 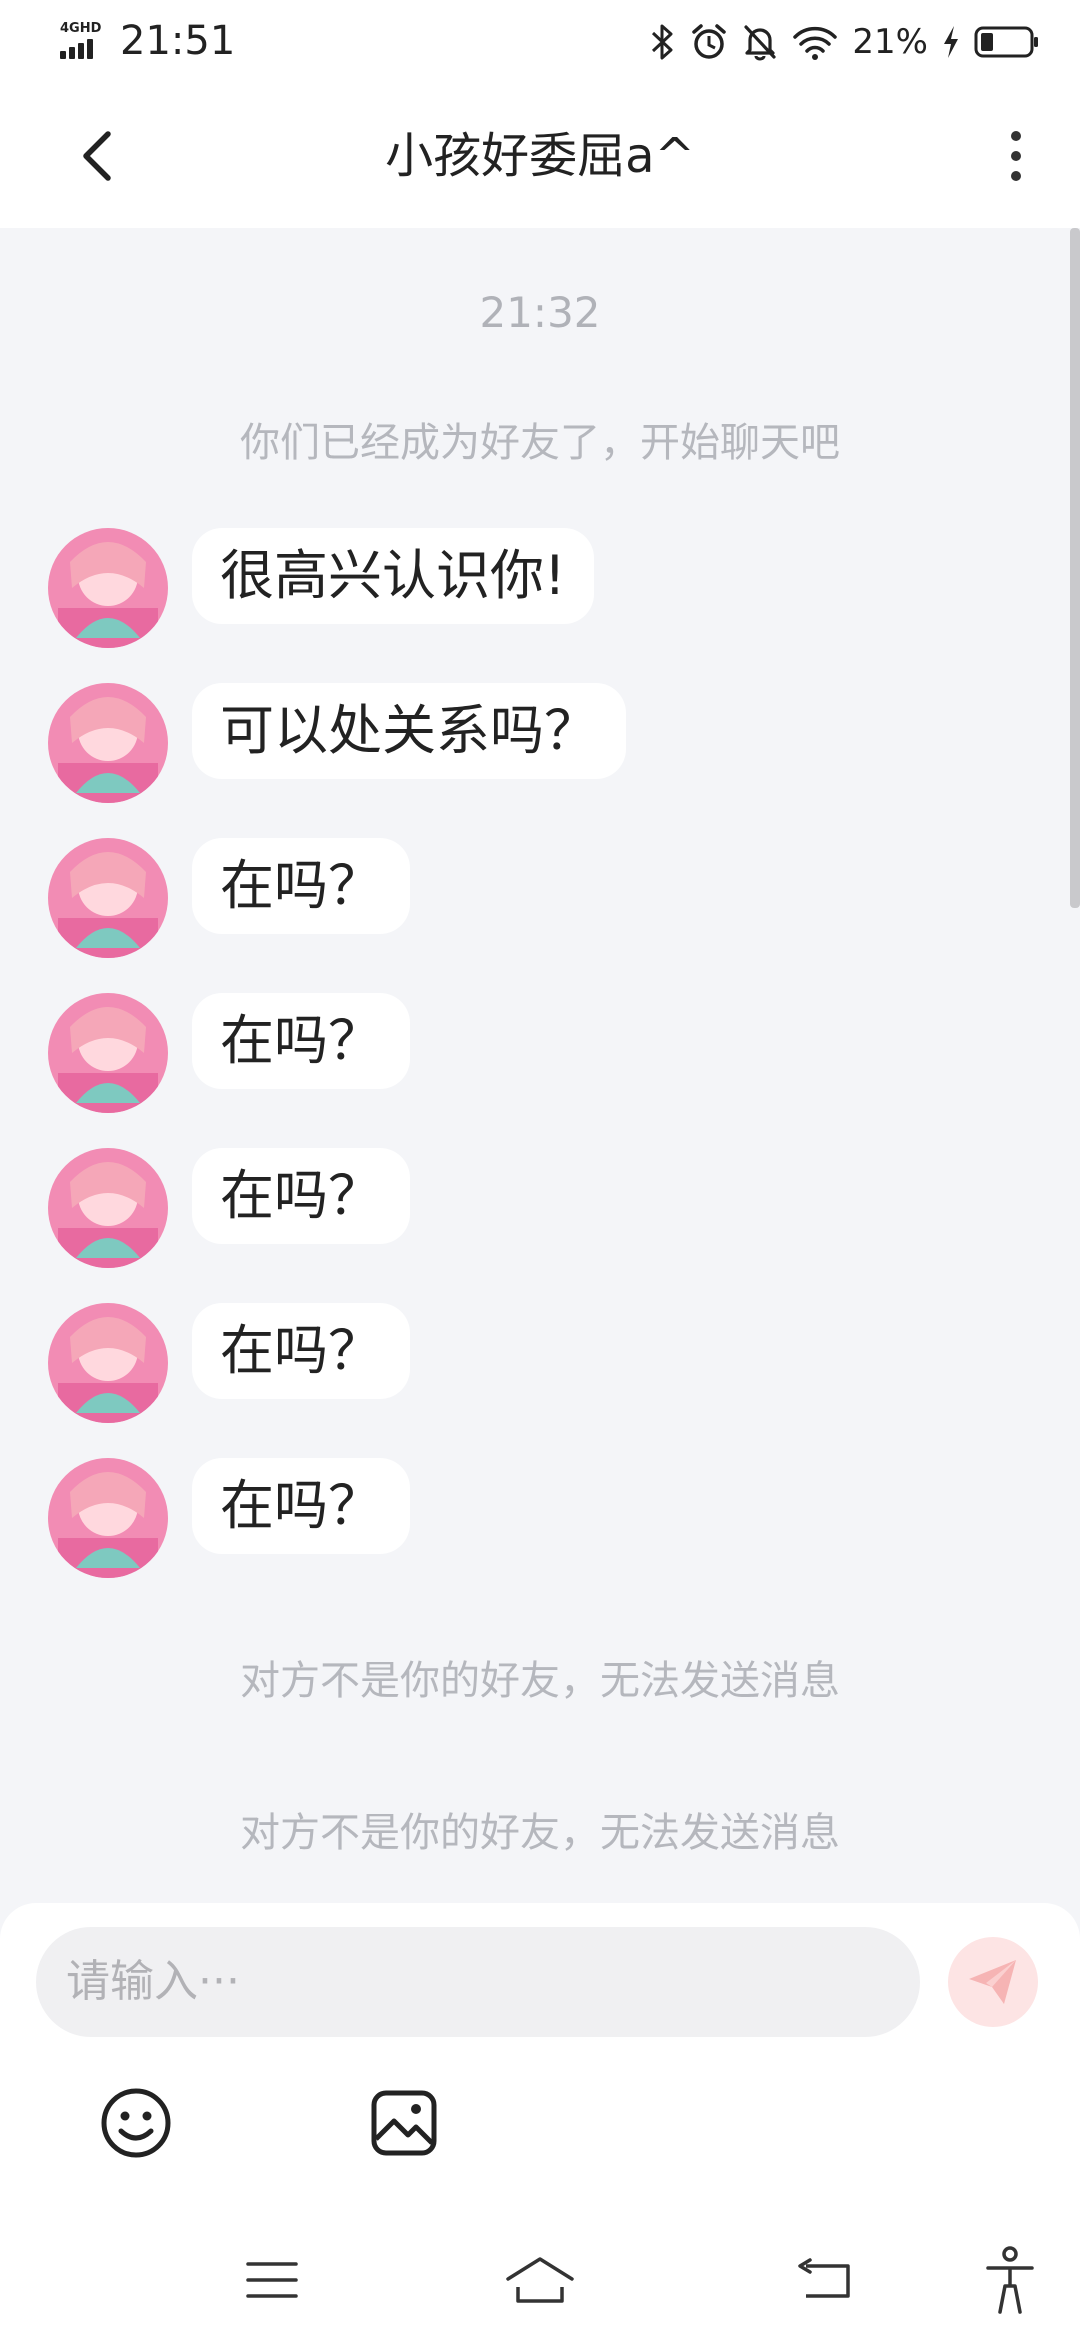 I want to click on mute-icon, so click(x=760, y=43).